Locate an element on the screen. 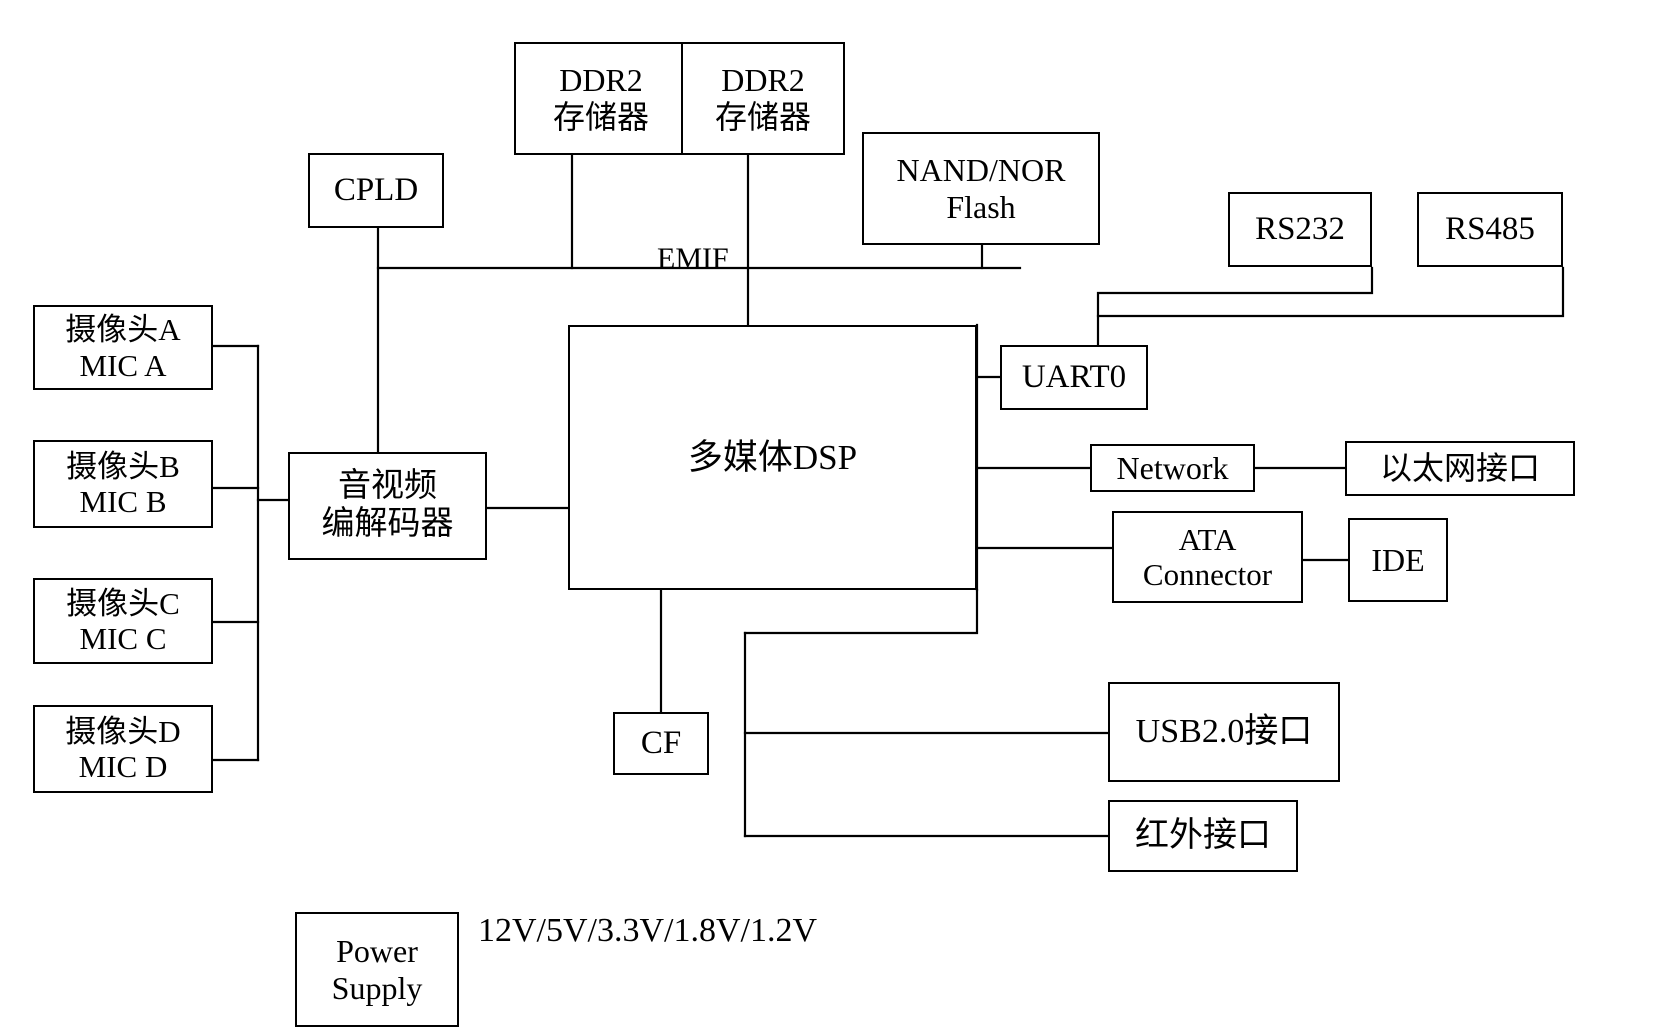  node-label-line2: MIC A is located at coordinates (123, 365).